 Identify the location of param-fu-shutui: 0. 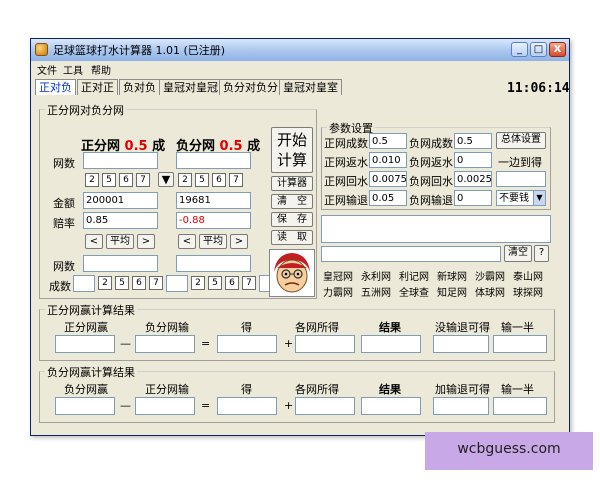
(473, 198).